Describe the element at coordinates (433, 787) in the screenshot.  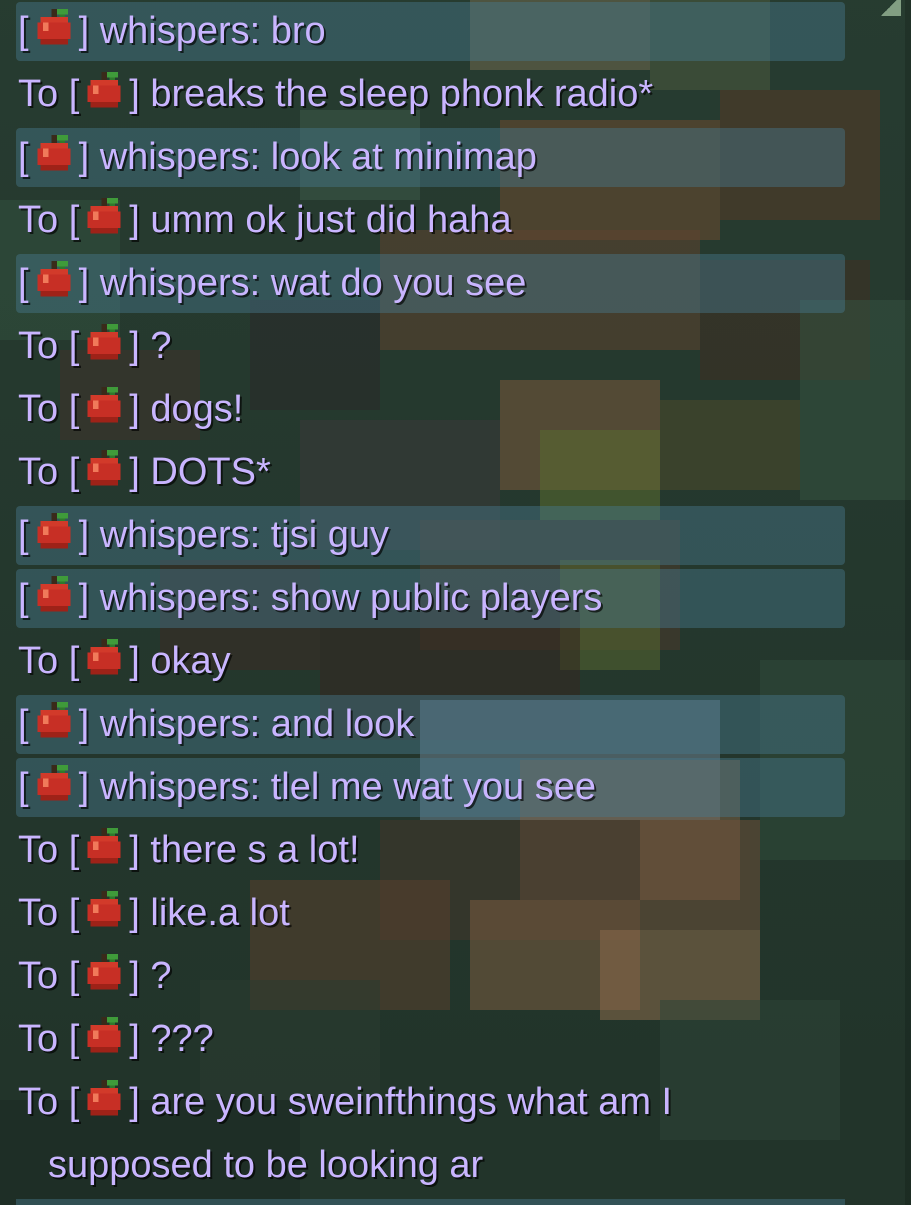
I see `message-text: tlel me wat you see` at that location.